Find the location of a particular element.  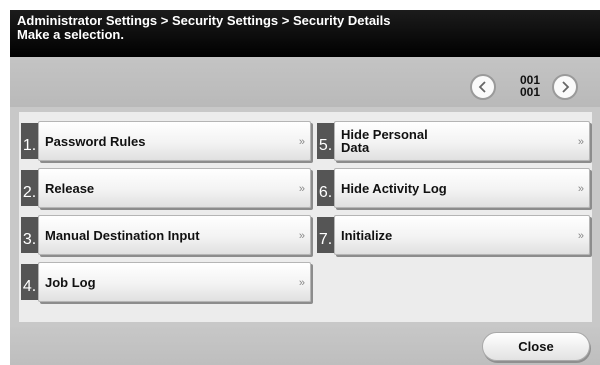

item-number: 2. is located at coordinates (29, 188).